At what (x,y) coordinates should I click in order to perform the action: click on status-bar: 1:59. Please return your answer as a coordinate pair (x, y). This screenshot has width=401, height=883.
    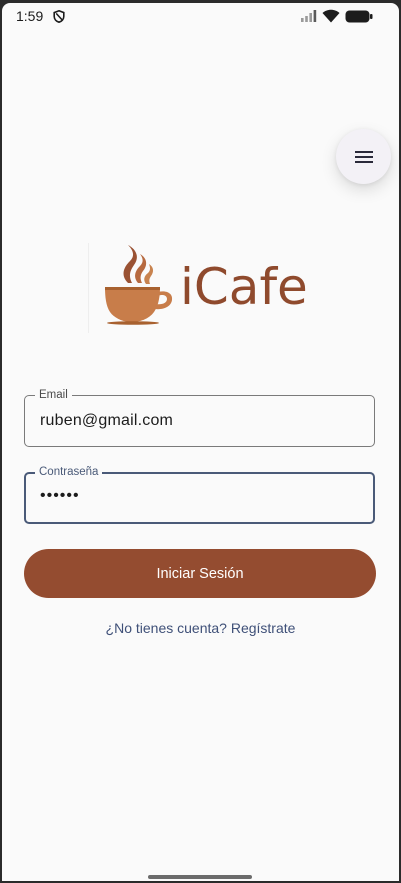
    Looking at the image, I should click on (200, 16).